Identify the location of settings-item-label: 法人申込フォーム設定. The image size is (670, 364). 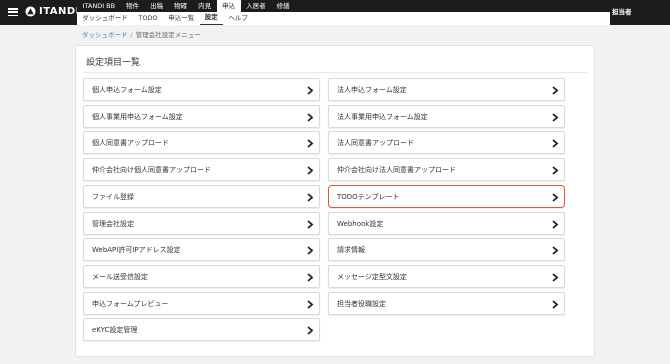
(372, 90).